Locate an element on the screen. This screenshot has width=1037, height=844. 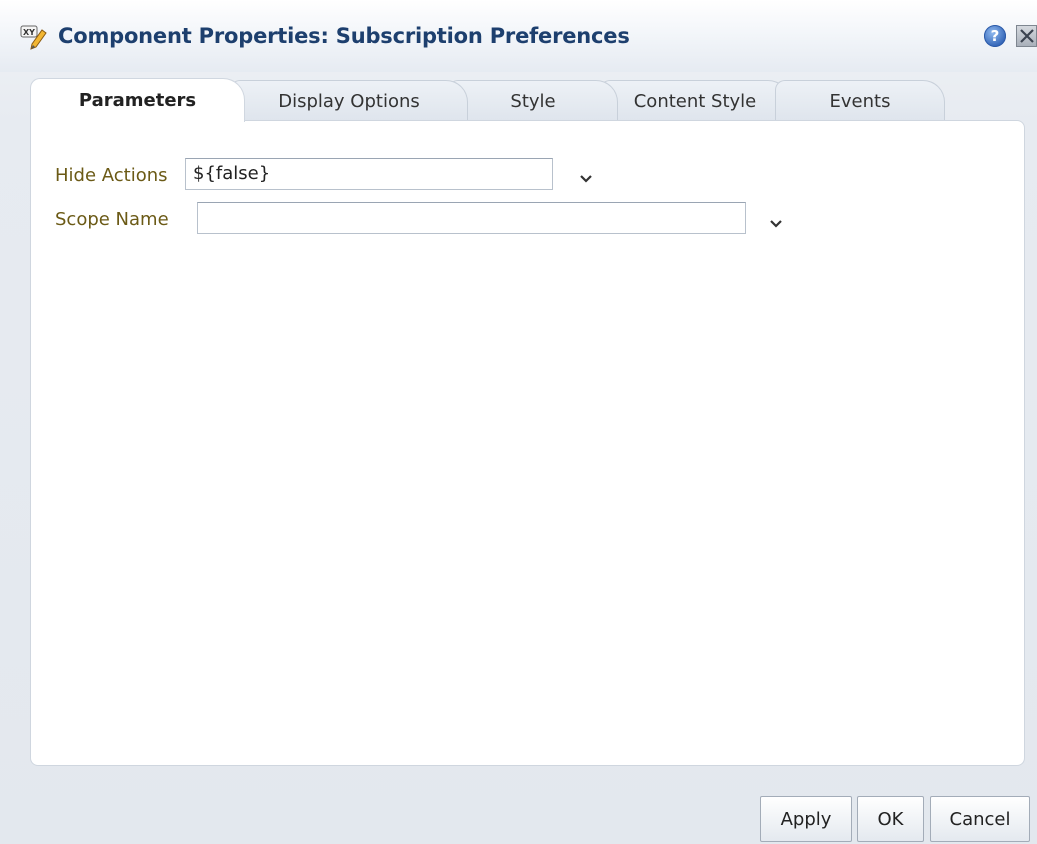
scope-name-input is located at coordinates (471, 218).